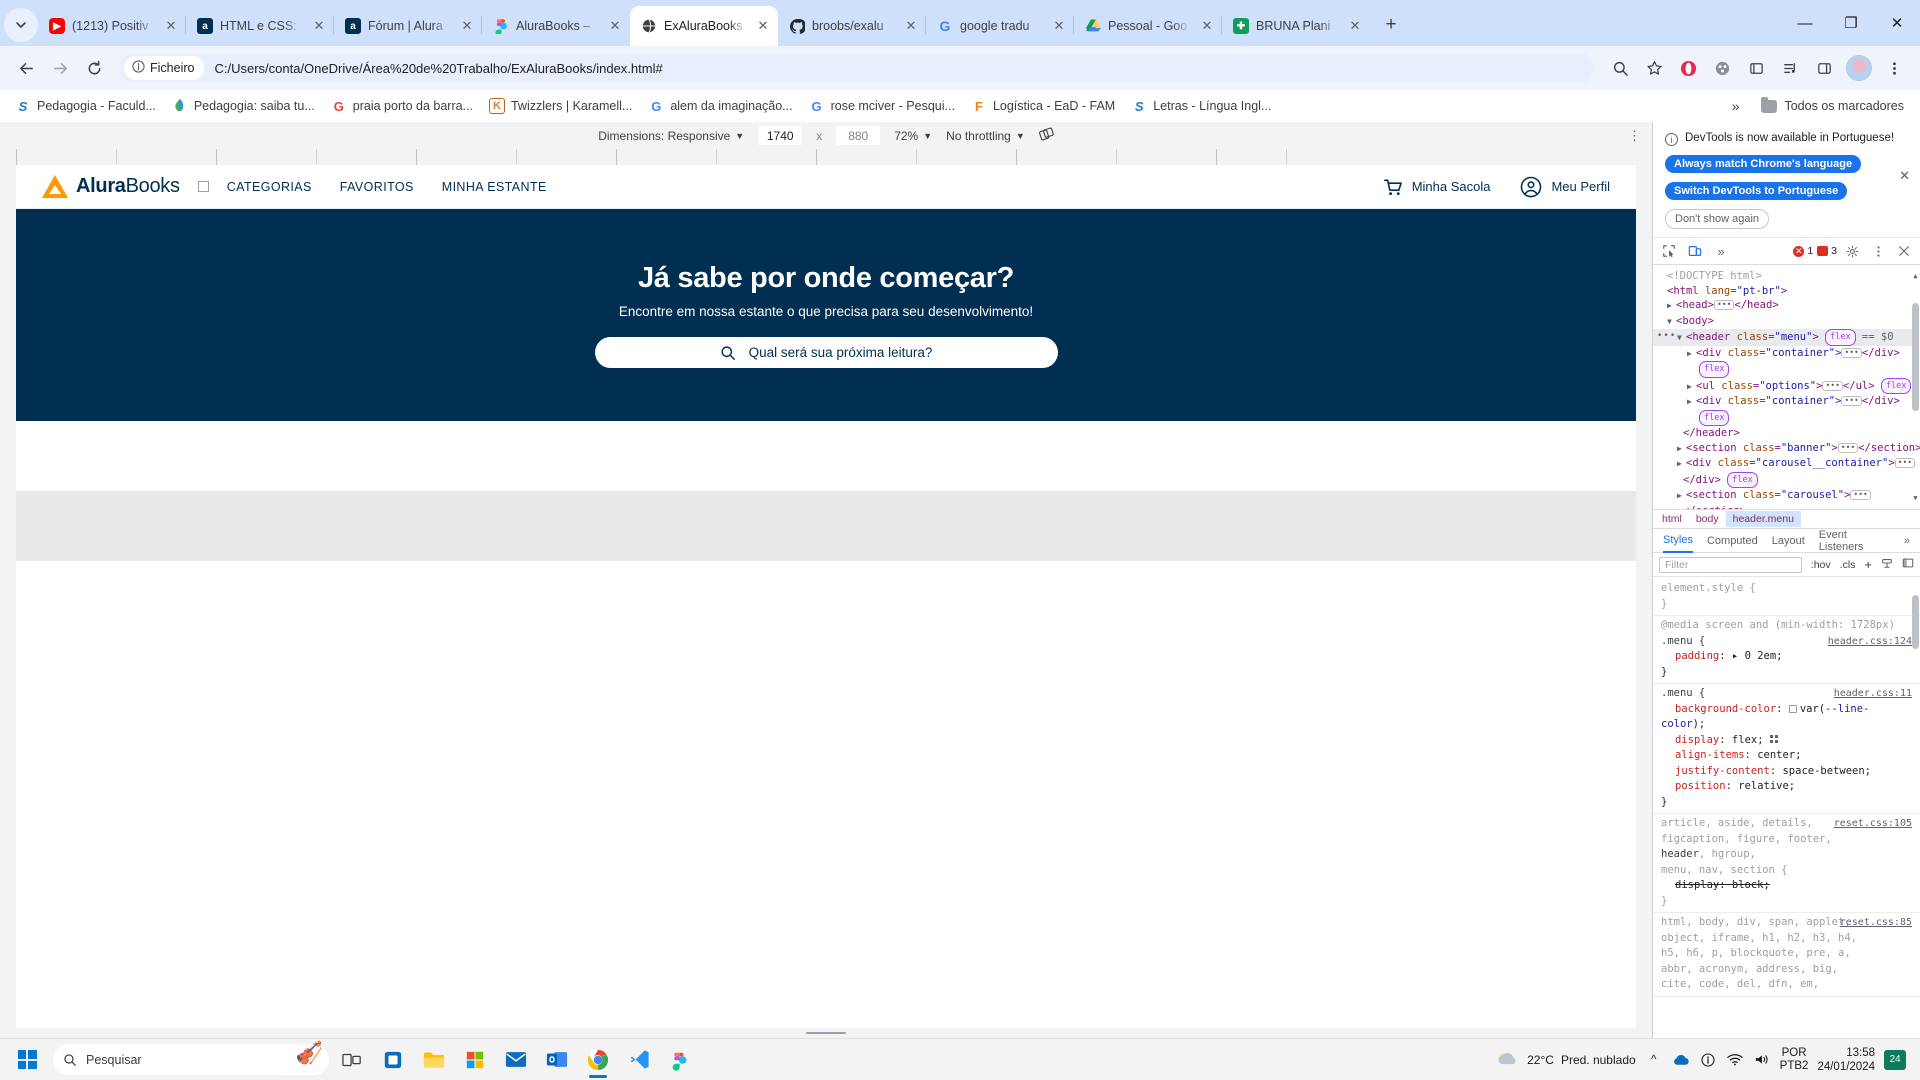  I want to click on property-name: background-color, so click(1718, 710).